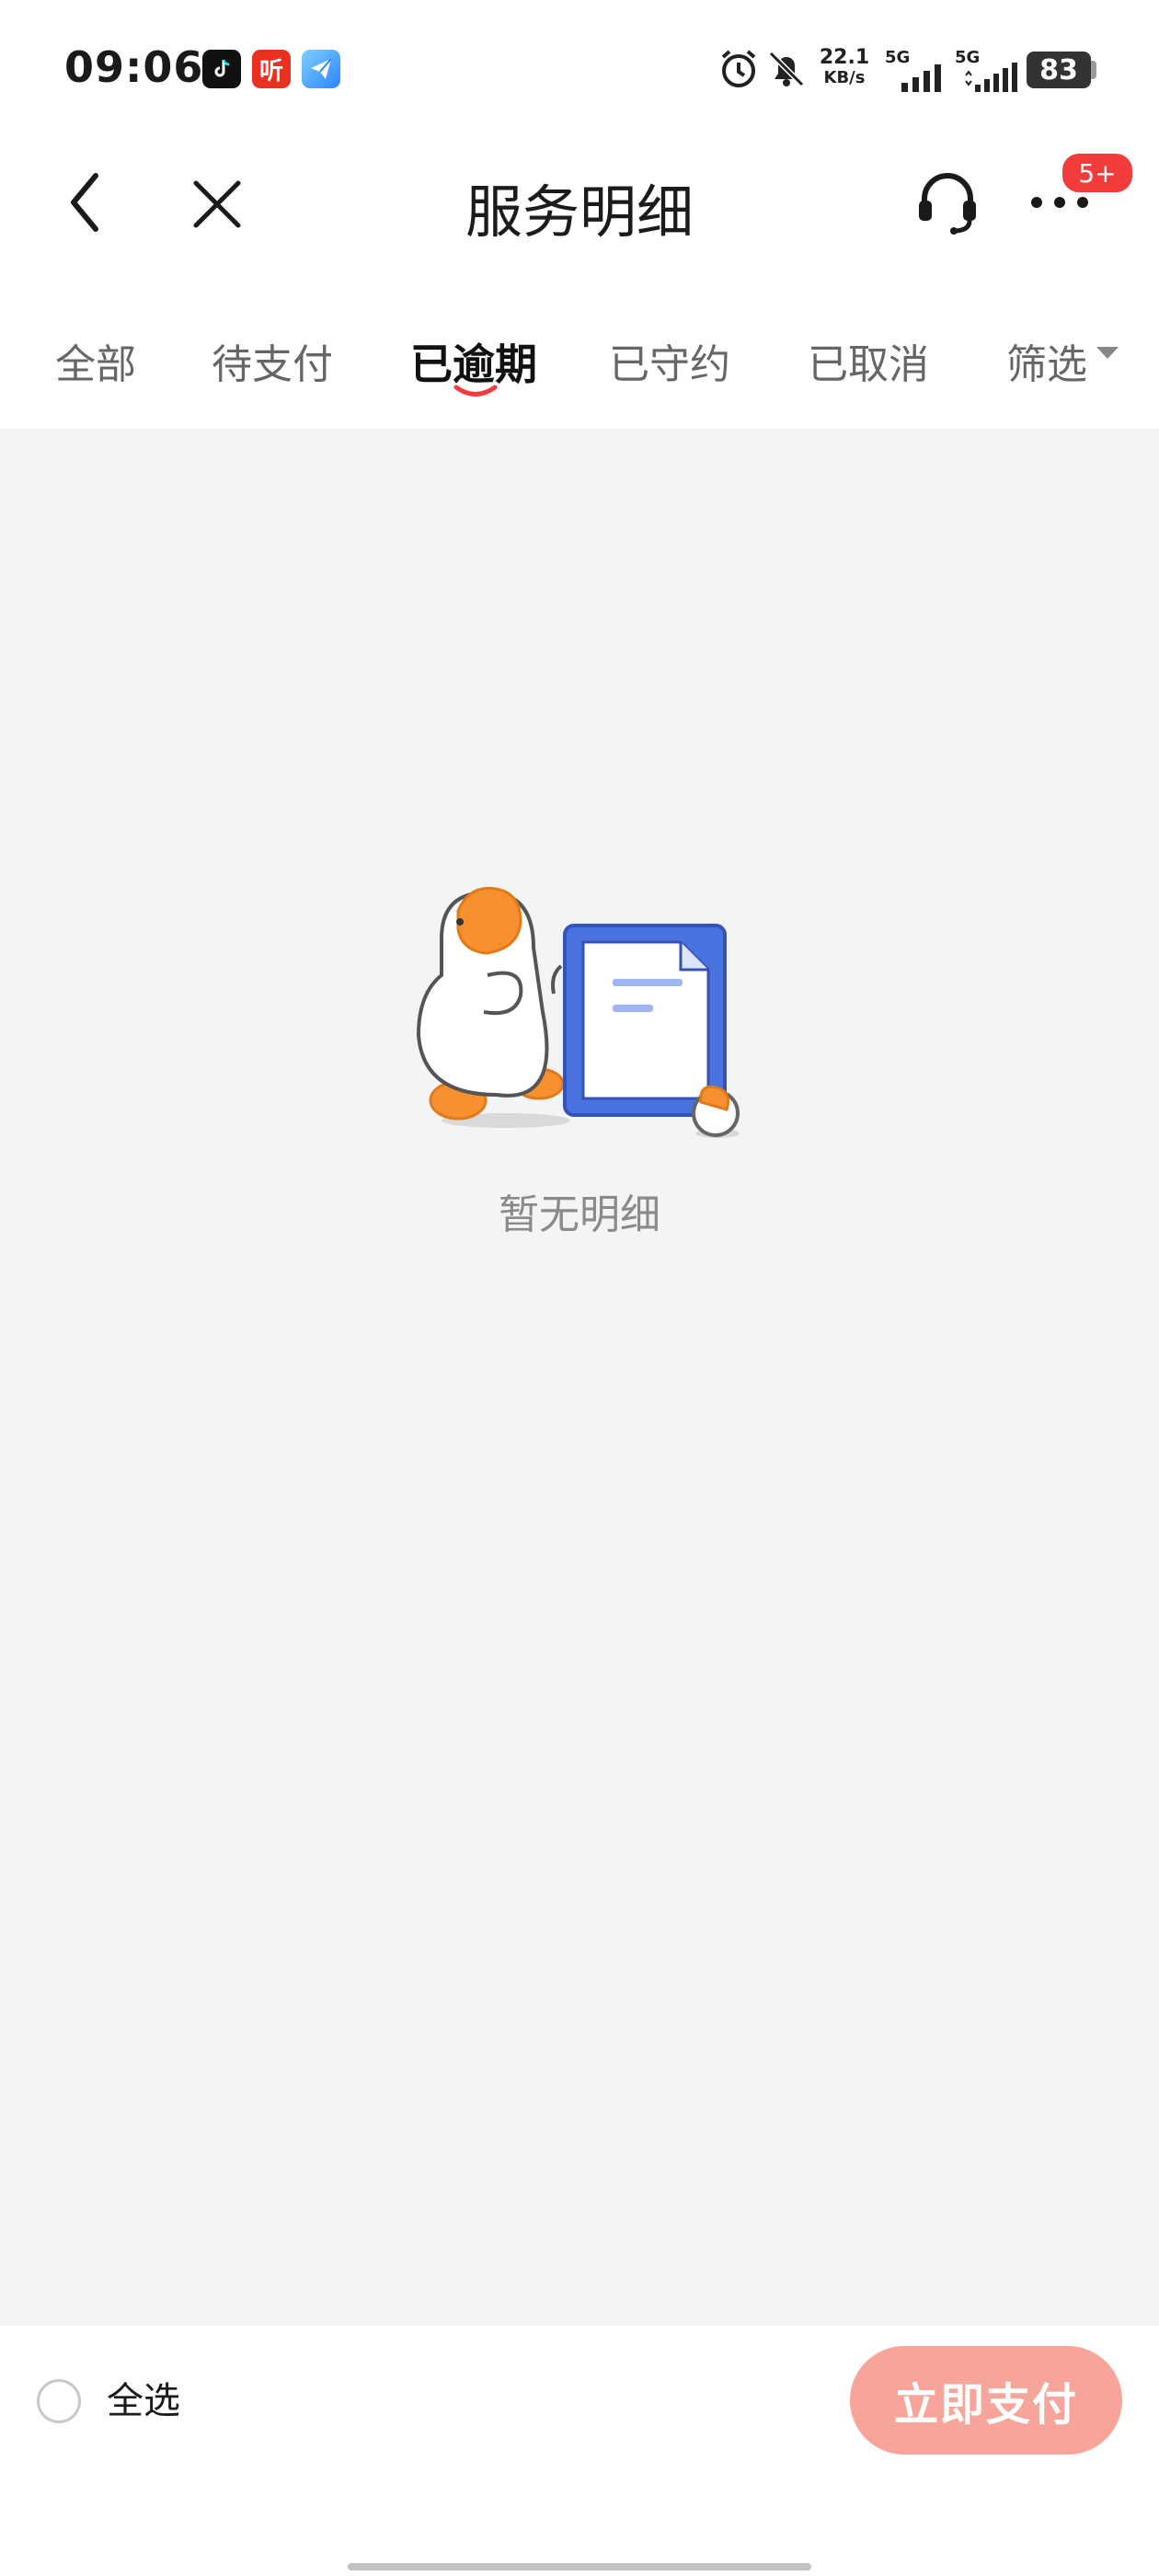 The width and height of the screenshot is (1159, 2576). I want to click on tab-bar: 全部 待支付 已逾期 已守约 已取消 筛选, so click(579, 363).